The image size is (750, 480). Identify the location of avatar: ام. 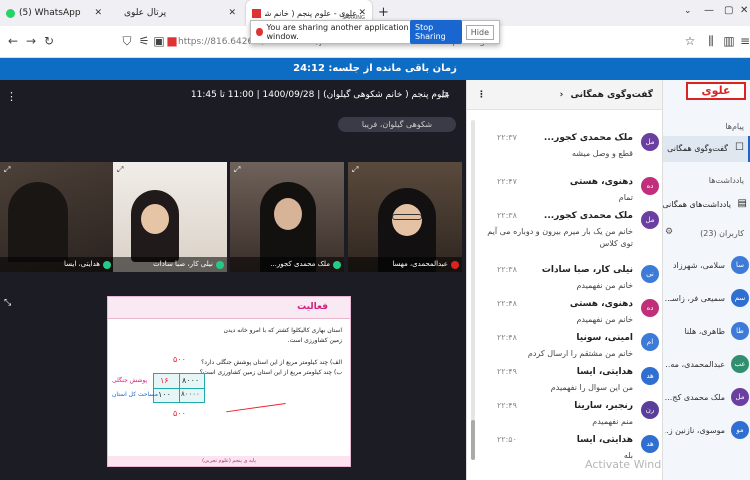
(650, 342).